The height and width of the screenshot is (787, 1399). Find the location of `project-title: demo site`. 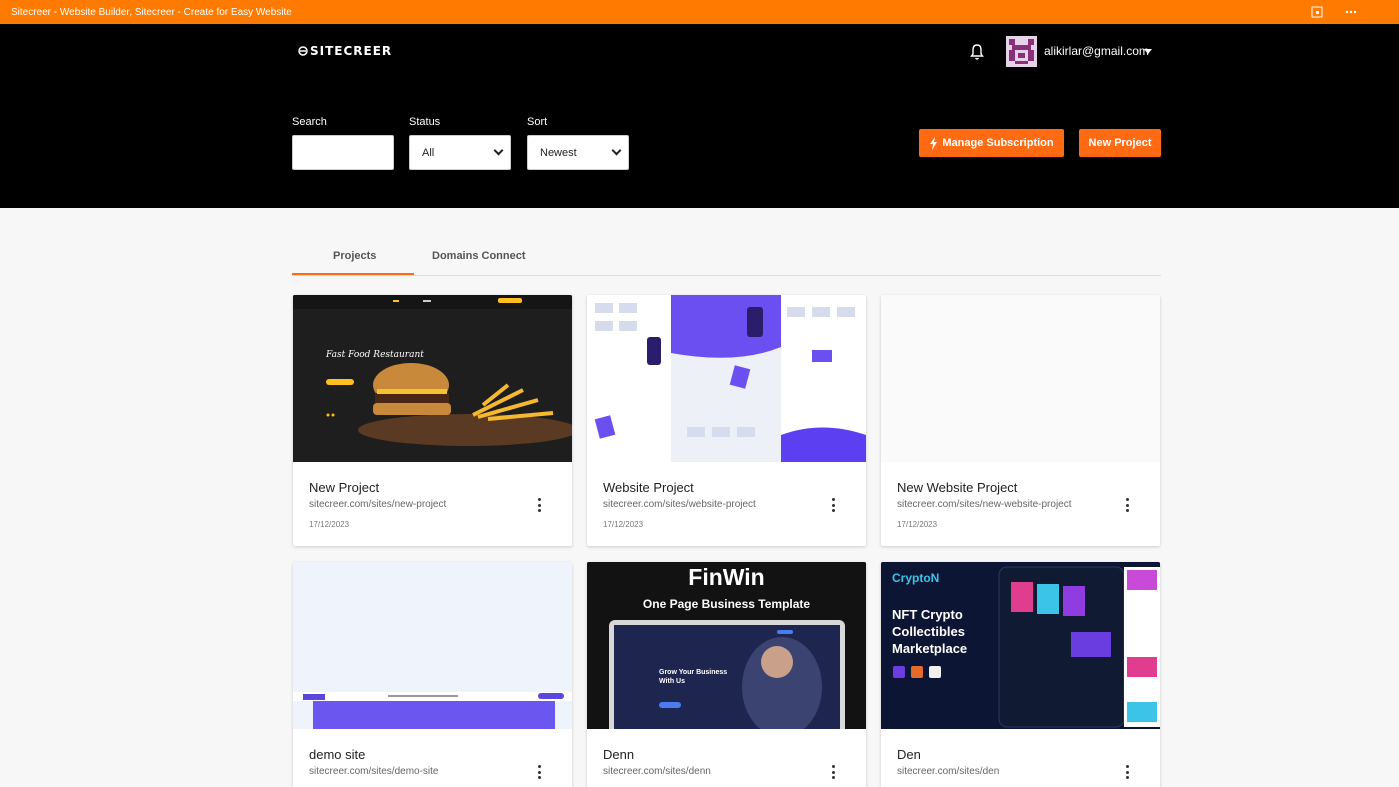

project-title: demo site is located at coordinates (337, 754).